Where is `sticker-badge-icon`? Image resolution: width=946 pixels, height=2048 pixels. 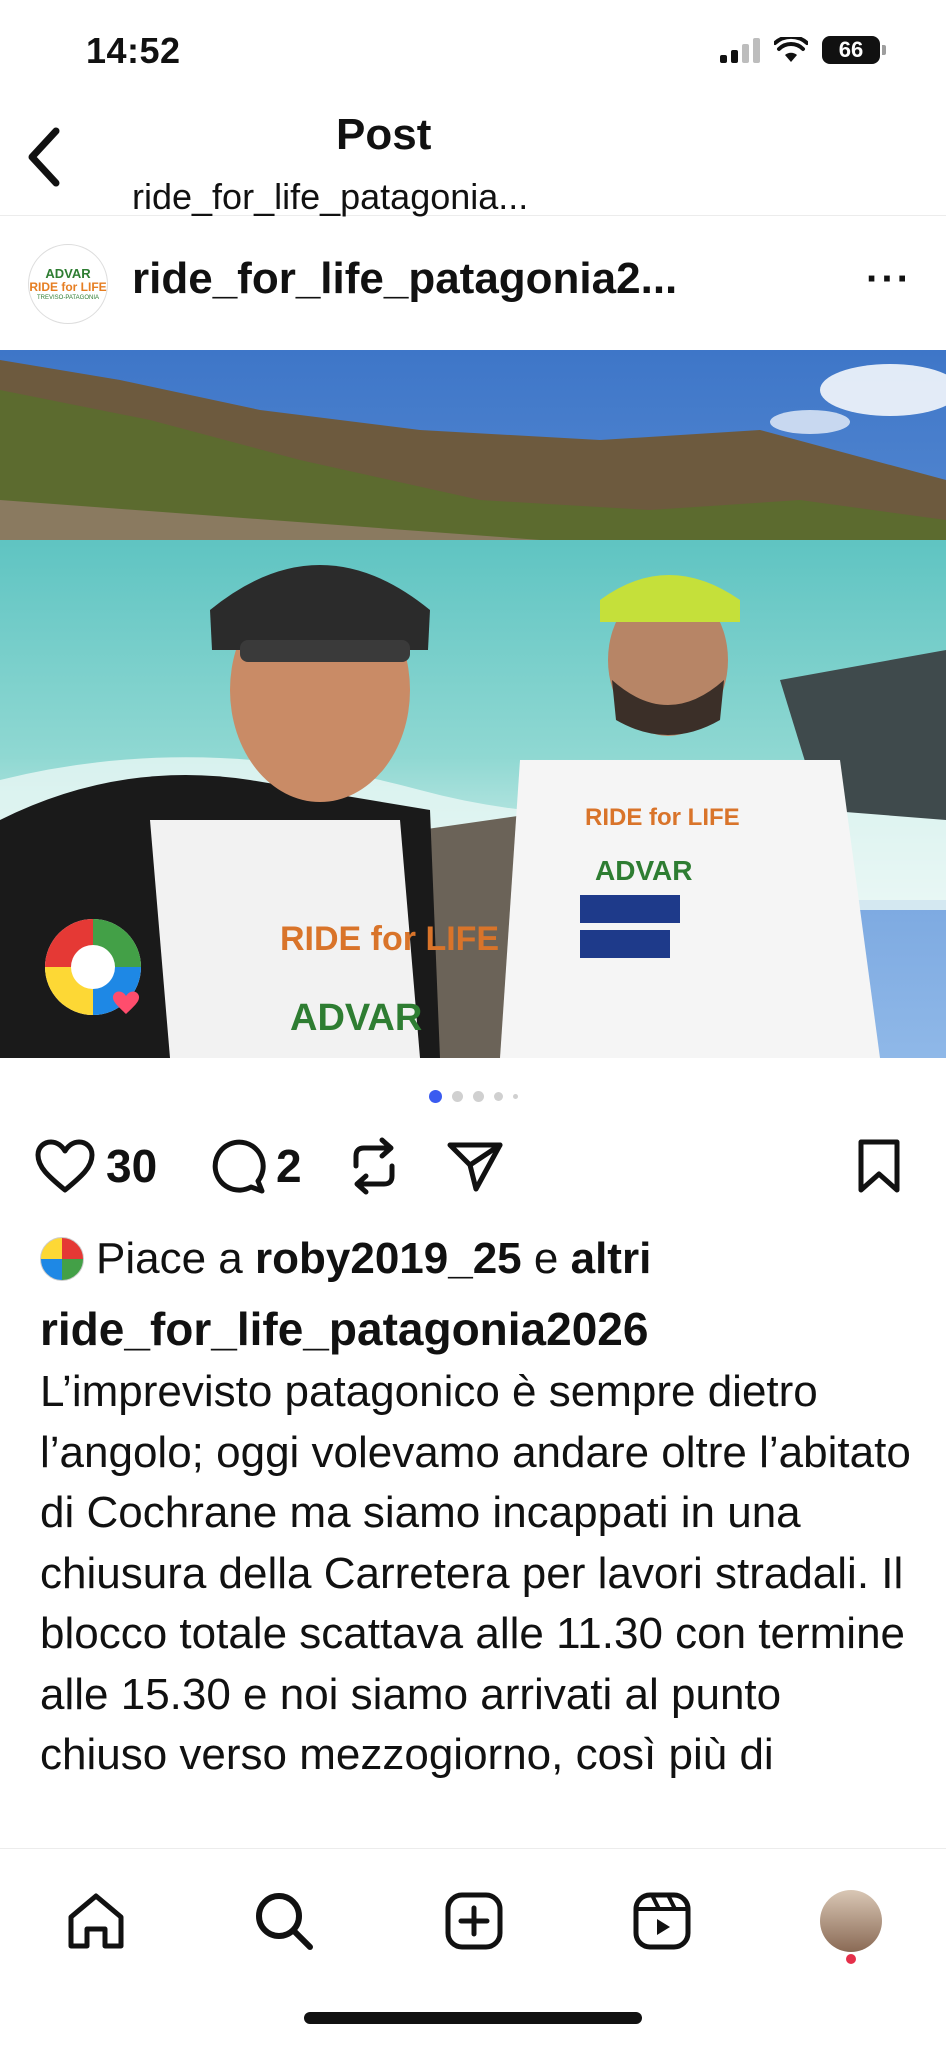
sticker-badge-icon is located at coordinates (93, 967).